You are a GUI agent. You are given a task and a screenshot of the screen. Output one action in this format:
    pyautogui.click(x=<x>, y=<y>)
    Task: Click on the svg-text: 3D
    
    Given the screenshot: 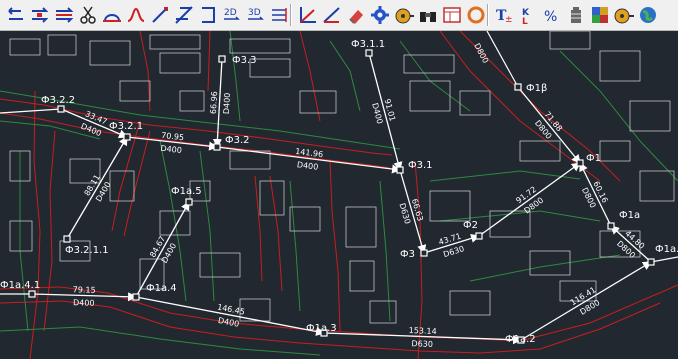 What is the action you would take?
    pyautogui.click(x=254, y=13)
    